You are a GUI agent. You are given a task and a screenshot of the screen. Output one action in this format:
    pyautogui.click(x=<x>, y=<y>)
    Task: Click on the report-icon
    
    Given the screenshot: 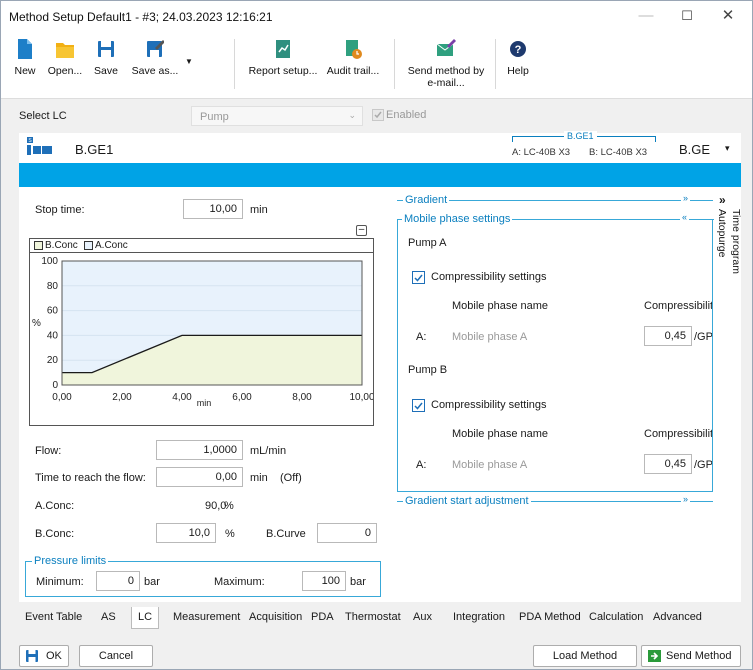 What is the action you would take?
    pyautogui.click(x=283, y=49)
    